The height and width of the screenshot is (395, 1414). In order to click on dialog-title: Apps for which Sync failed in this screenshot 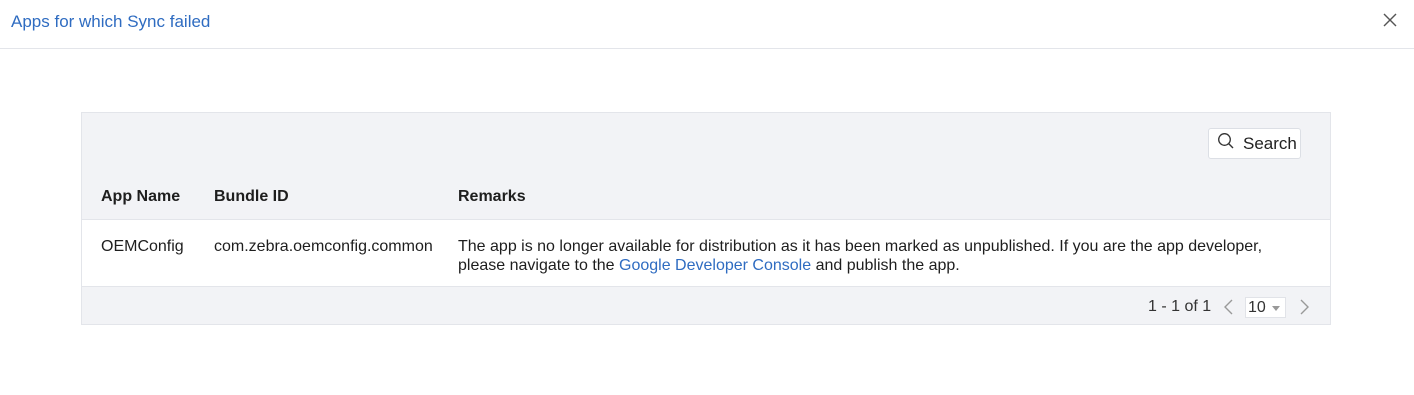, I will do `click(111, 21)`.